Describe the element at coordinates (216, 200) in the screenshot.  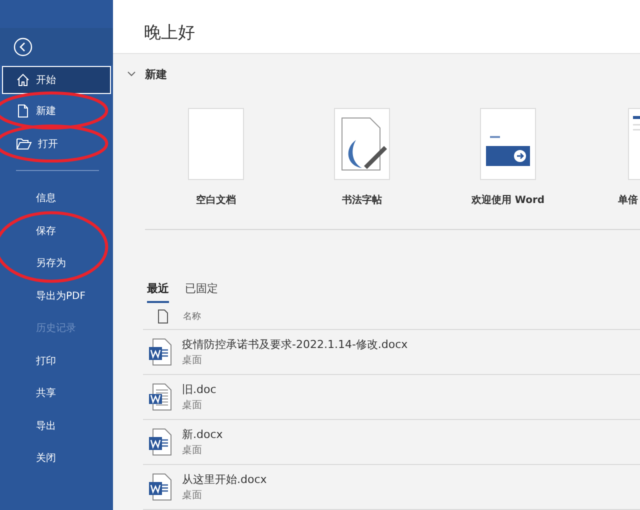
I see `template-label: 空白文档` at that location.